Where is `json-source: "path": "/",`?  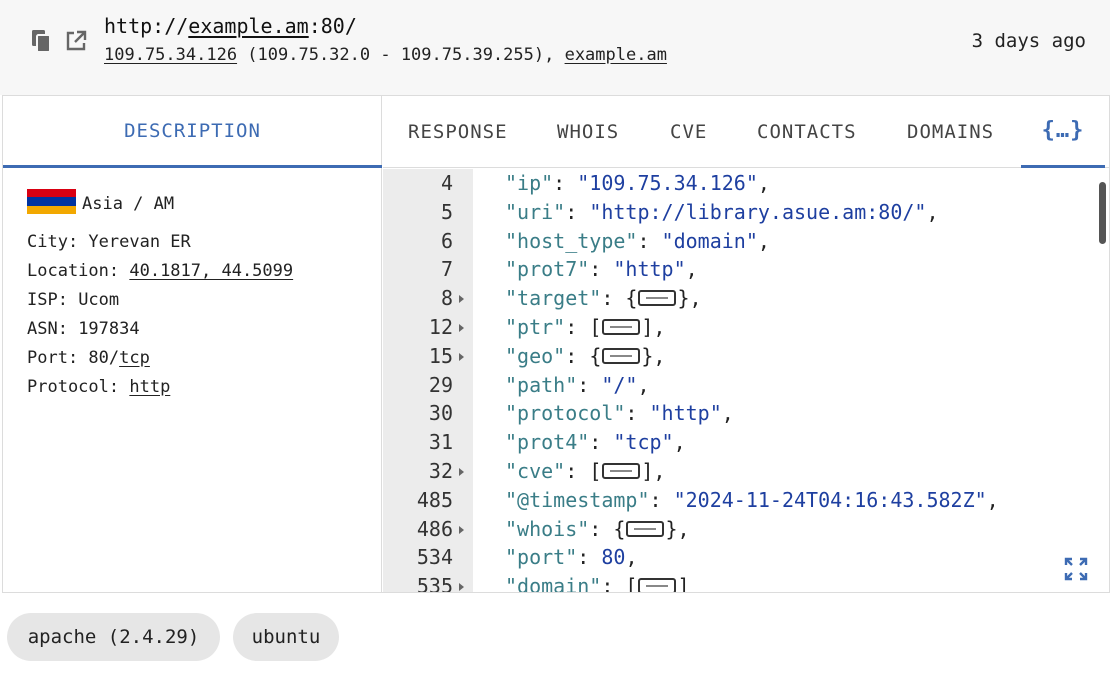 json-source: "path": "/", is located at coordinates (577, 385).